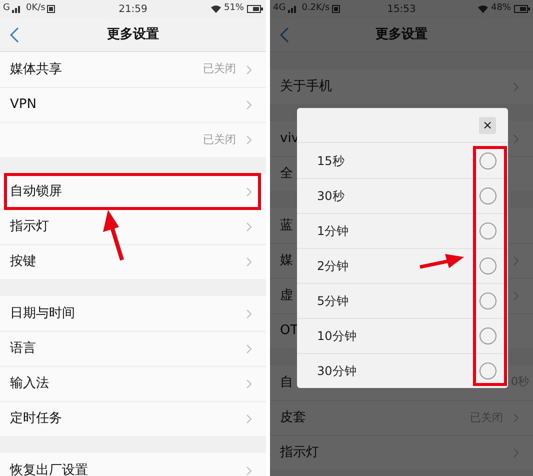  I want to click on network-type: 4G, so click(279, 9).